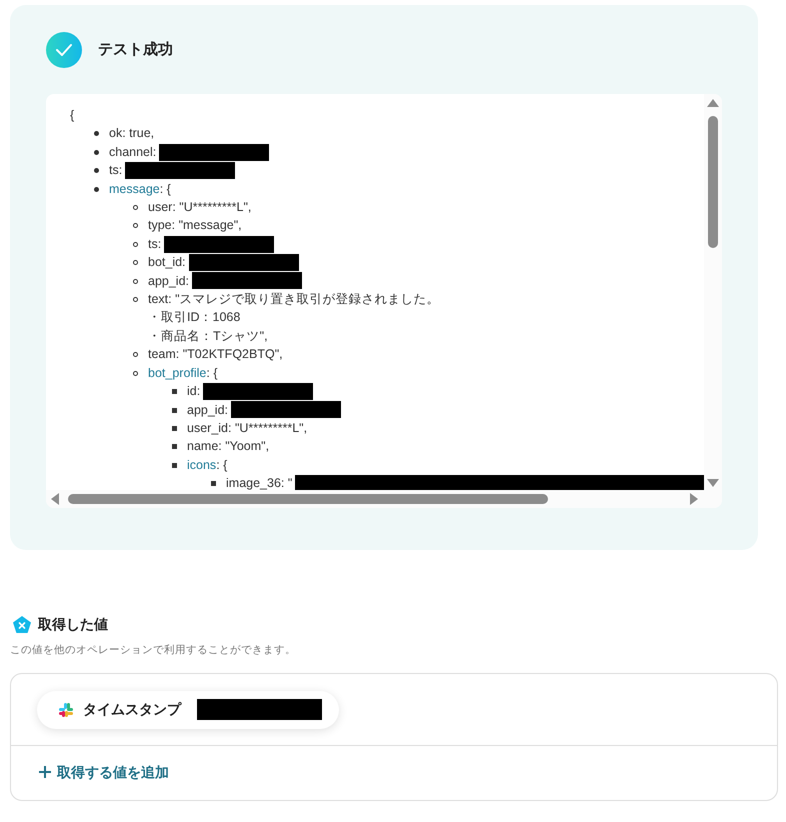  What do you see at coordinates (188, 709) in the screenshot?
I see `value-chip: タイムスタンプ` at bounding box center [188, 709].